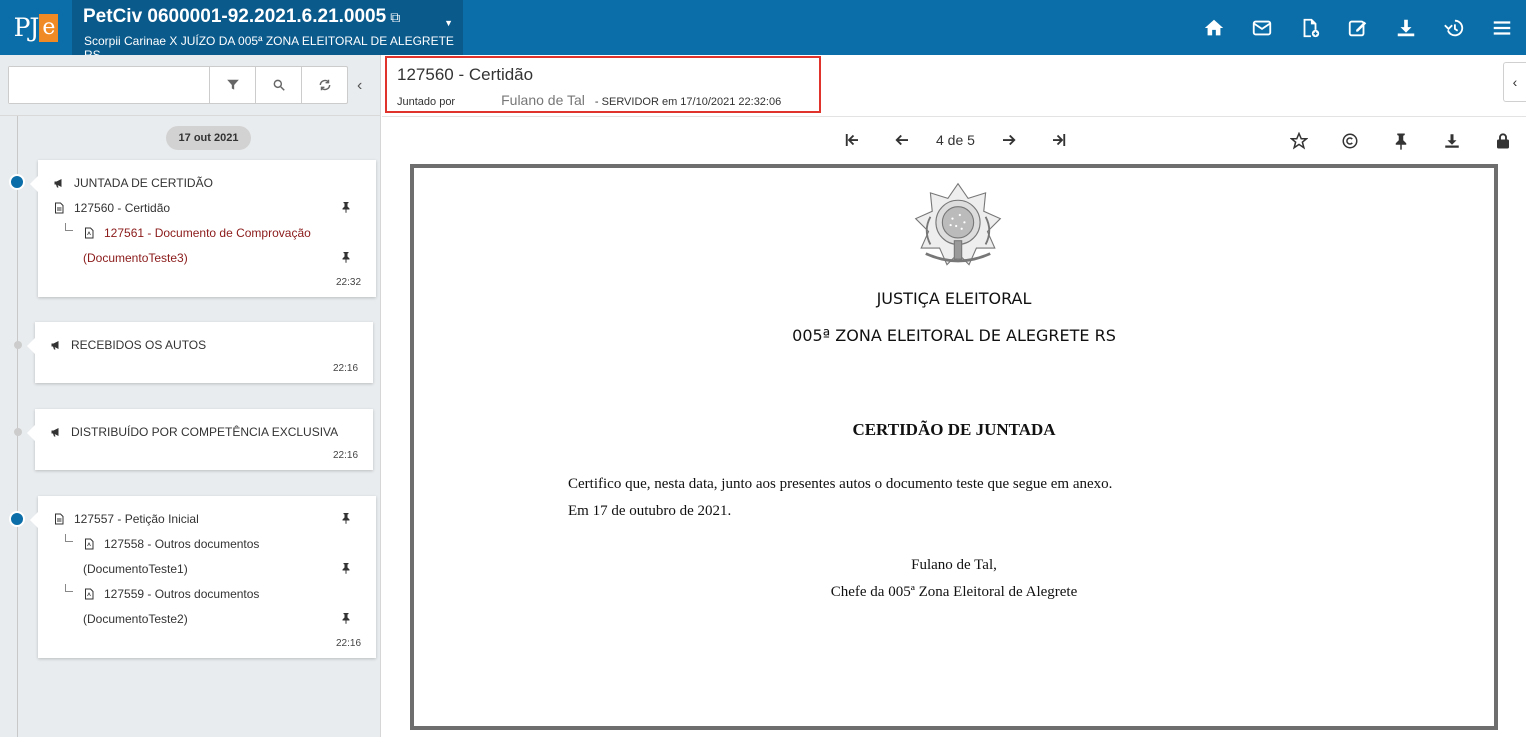 The width and height of the screenshot is (1526, 737). I want to click on menu-icon, so click(1502, 27).